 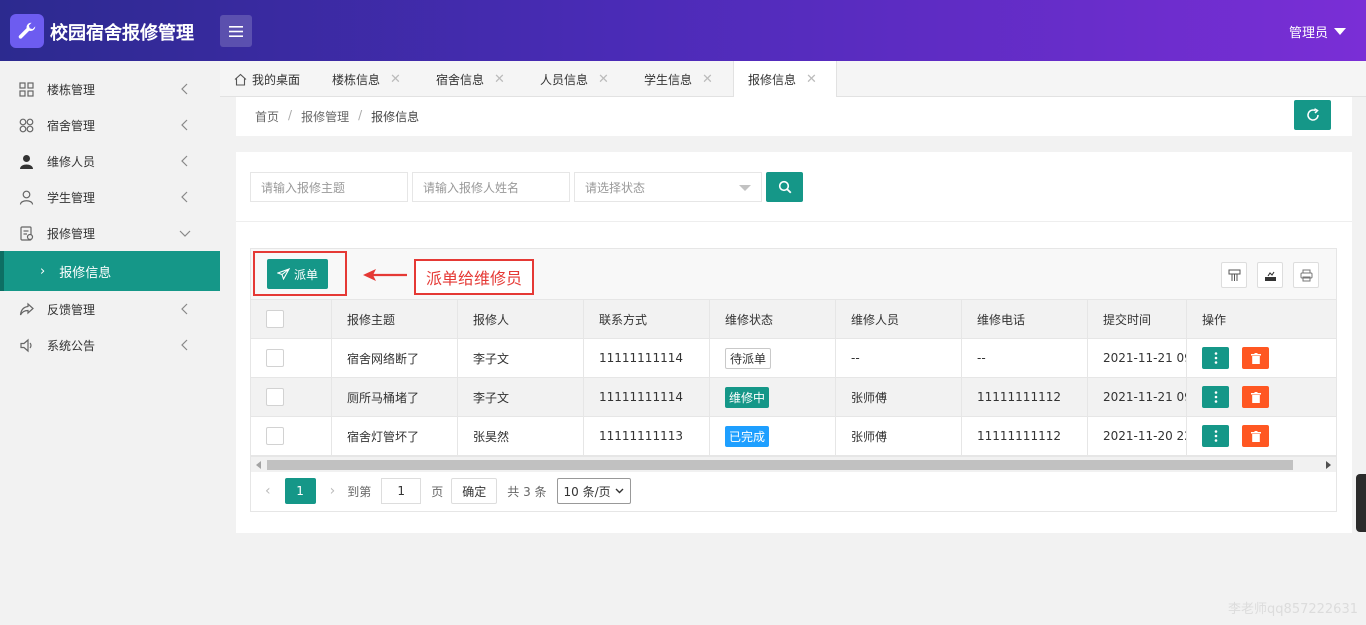 What do you see at coordinates (297, 274) in the screenshot?
I see `dispatch-button: 派单` at bounding box center [297, 274].